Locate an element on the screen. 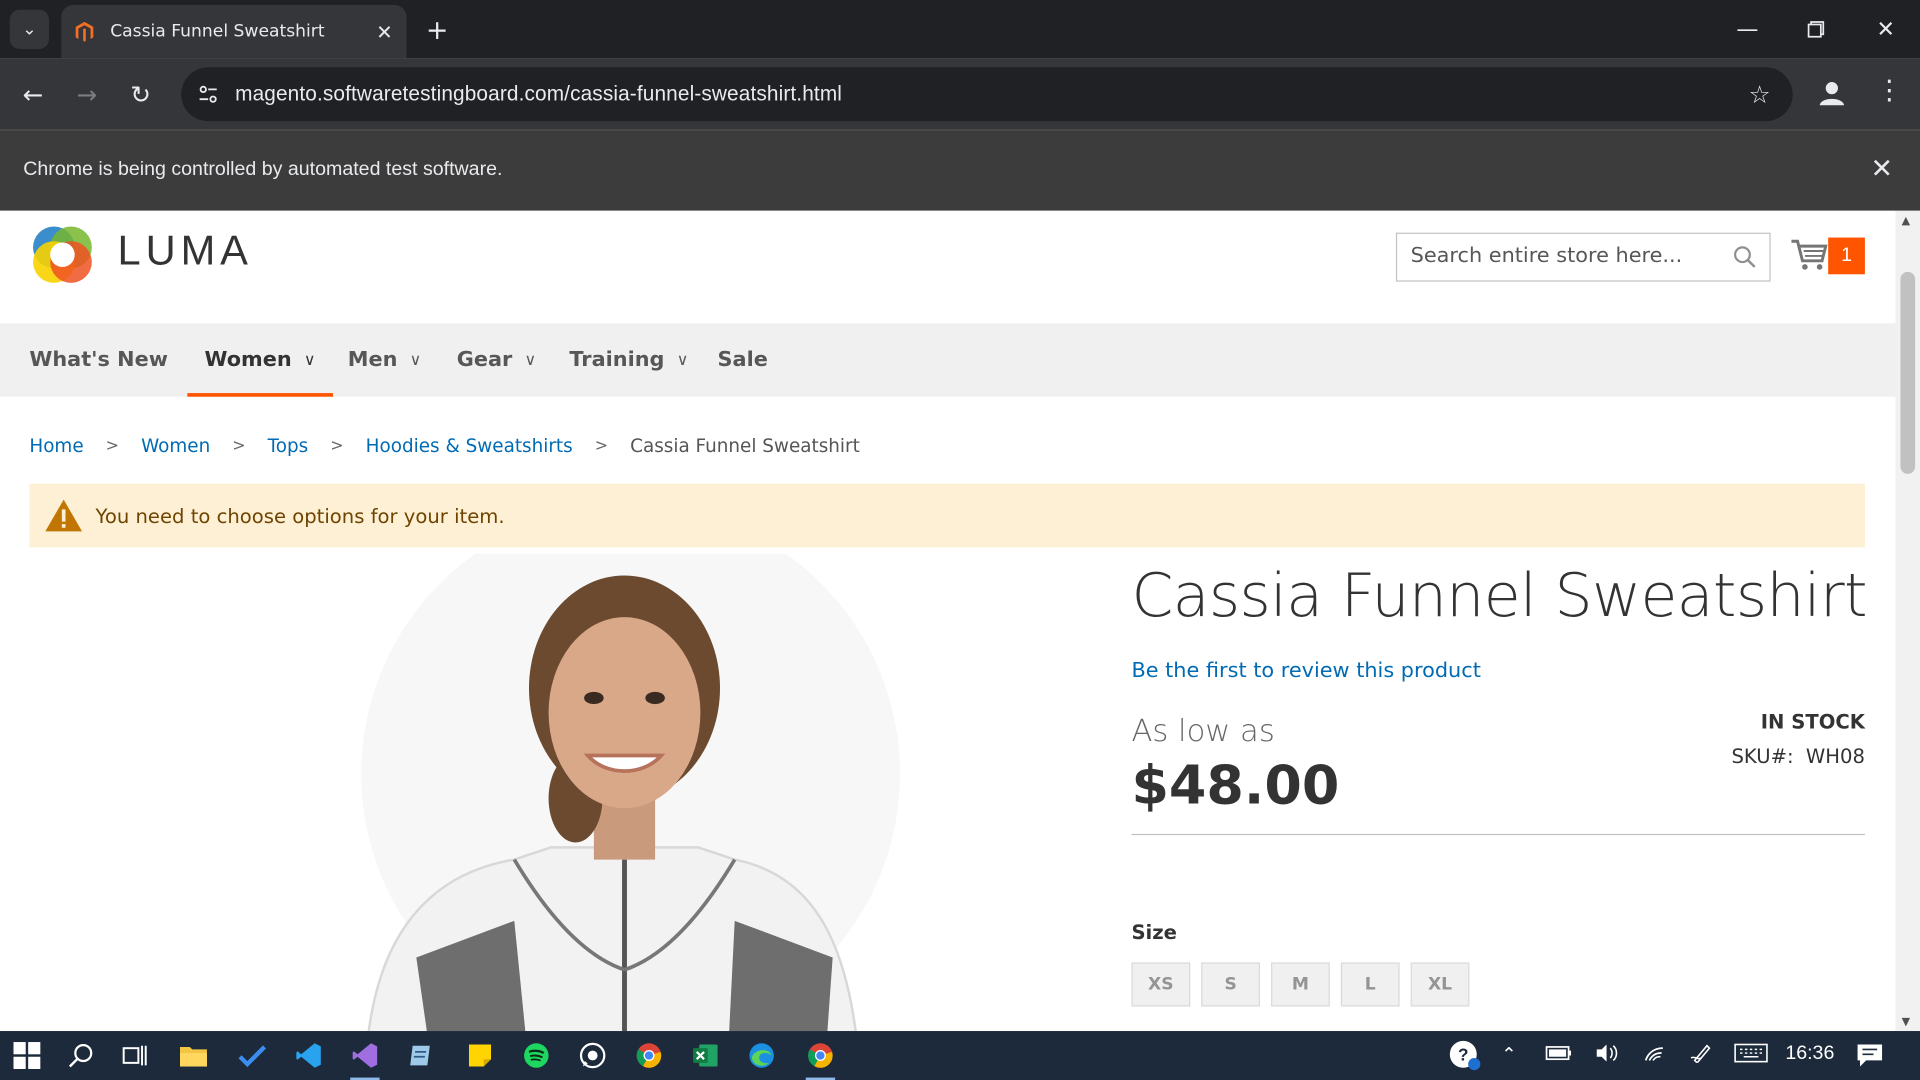 This screenshot has width=1920, height=1080. forward-icon: → is located at coordinates (87, 94).